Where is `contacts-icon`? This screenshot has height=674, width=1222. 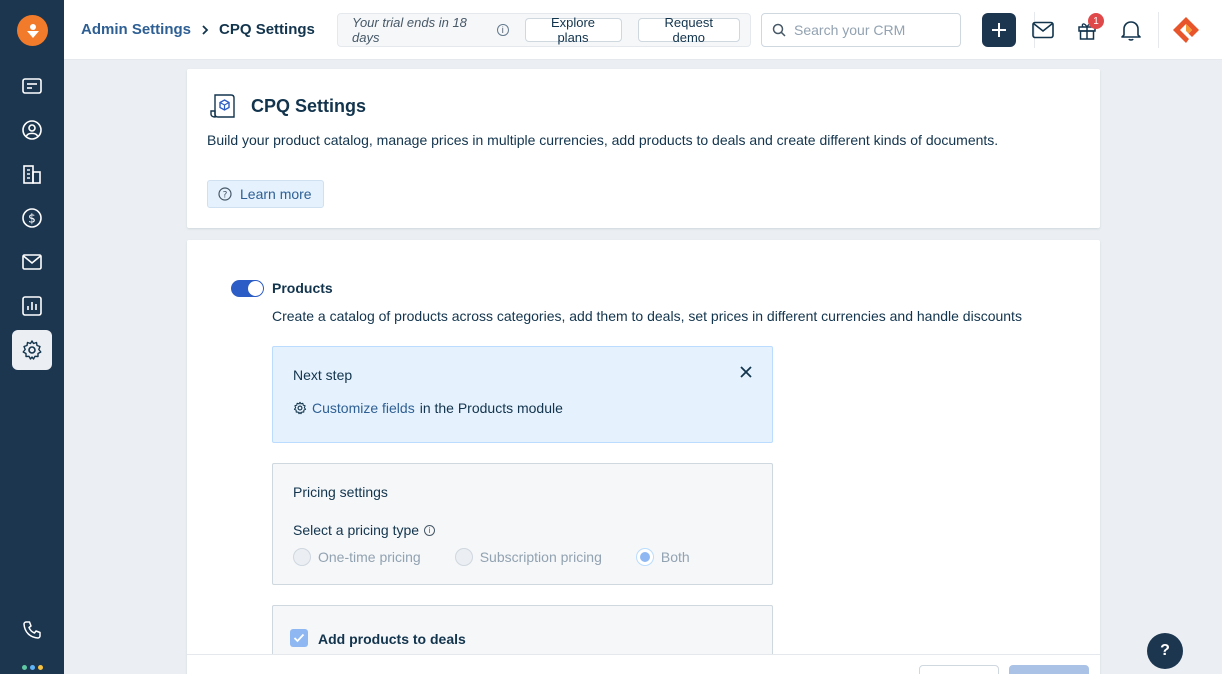 contacts-icon is located at coordinates (32, 130).